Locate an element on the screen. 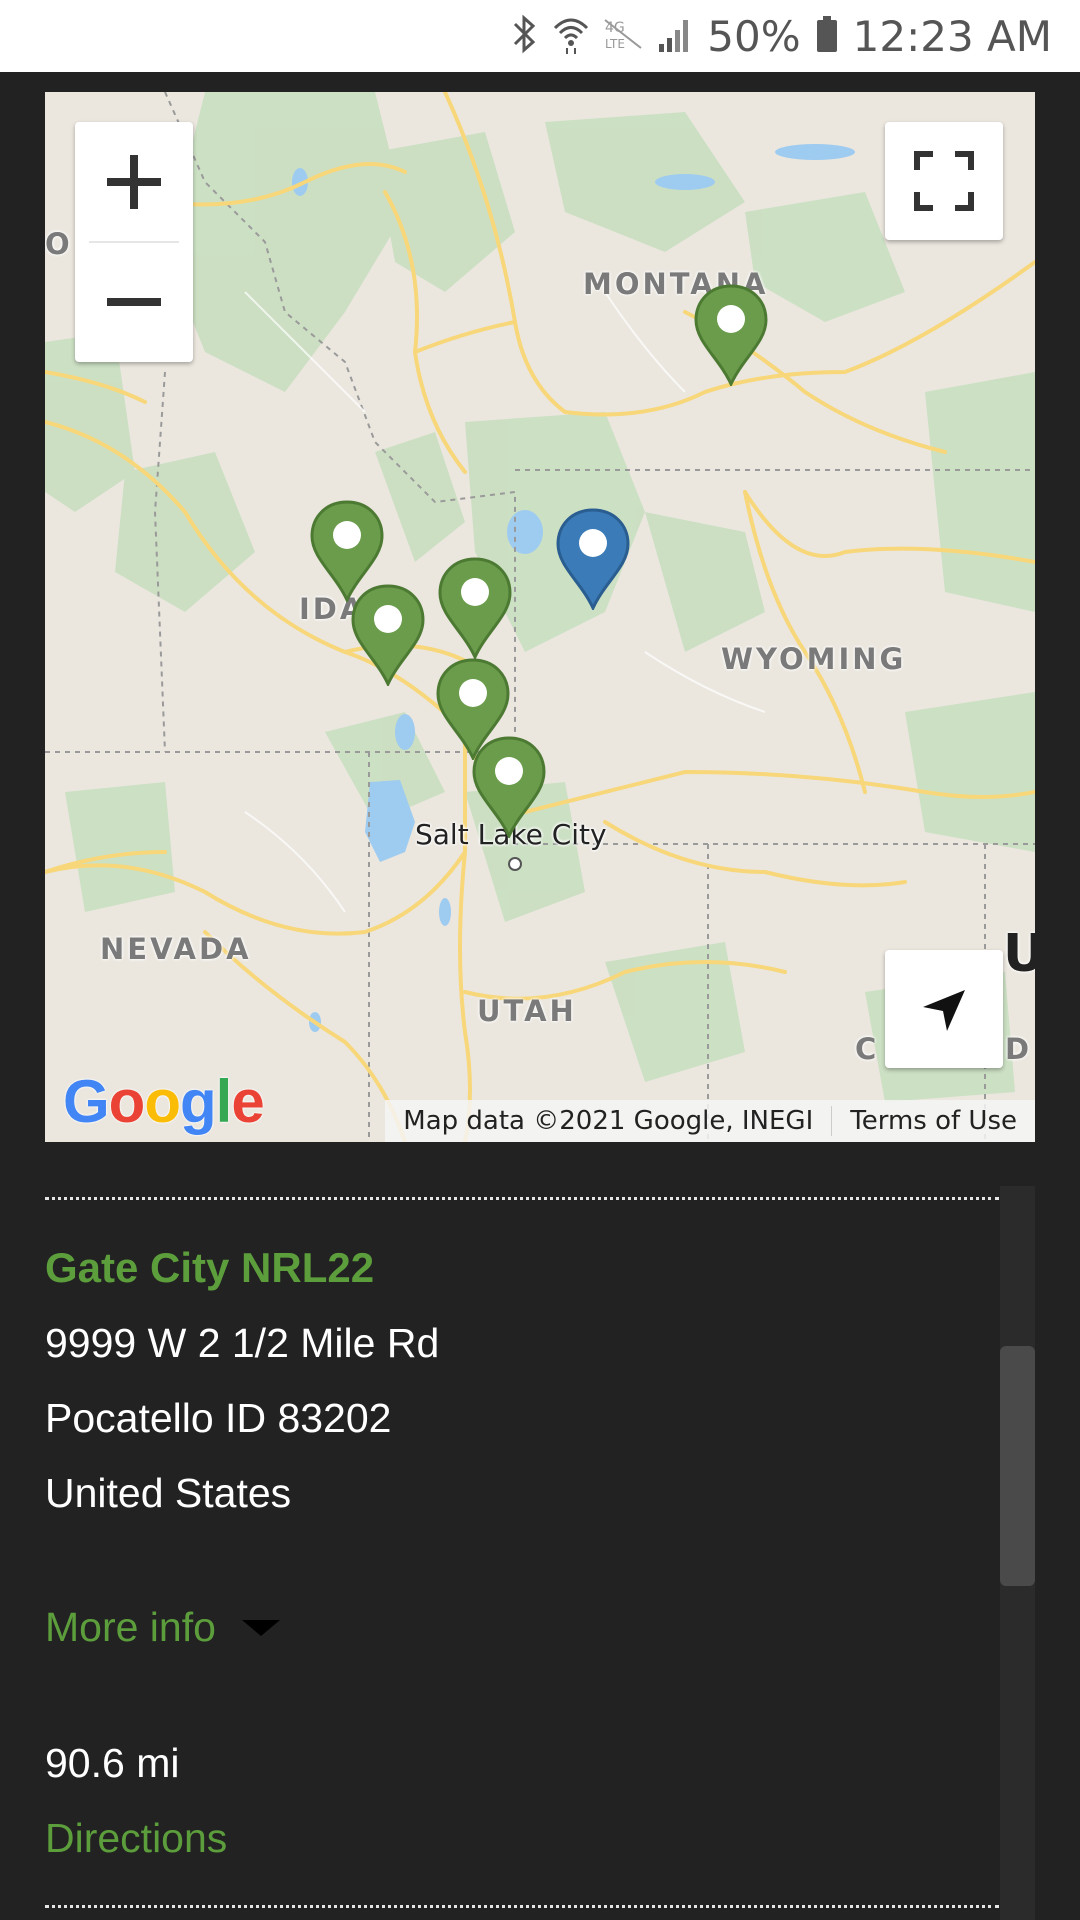 This screenshot has height=1920, width=1080. distance-value: 90.6 mi is located at coordinates (112, 1763).